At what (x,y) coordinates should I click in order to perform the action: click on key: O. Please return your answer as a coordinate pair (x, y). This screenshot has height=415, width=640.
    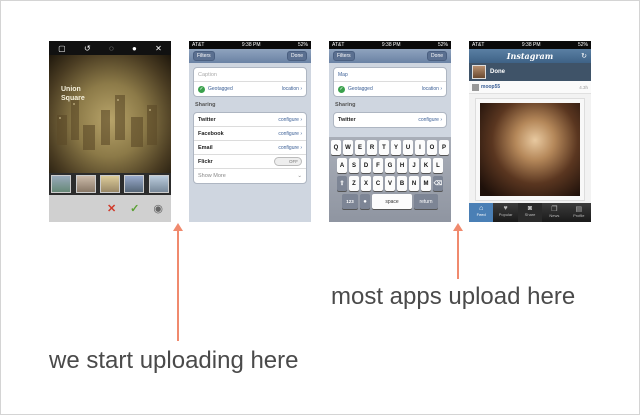
    Looking at the image, I should click on (432, 147).